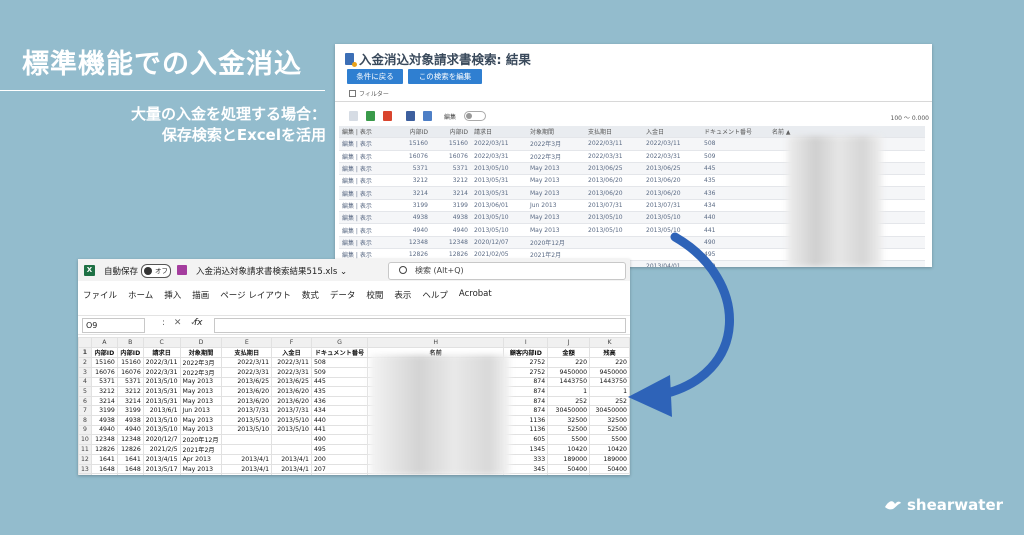 Image resolution: width=1024 pixels, height=535 pixels. Describe the element at coordinates (161, 391) in the screenshot. I see `cell: 2013/5/31` at that location.